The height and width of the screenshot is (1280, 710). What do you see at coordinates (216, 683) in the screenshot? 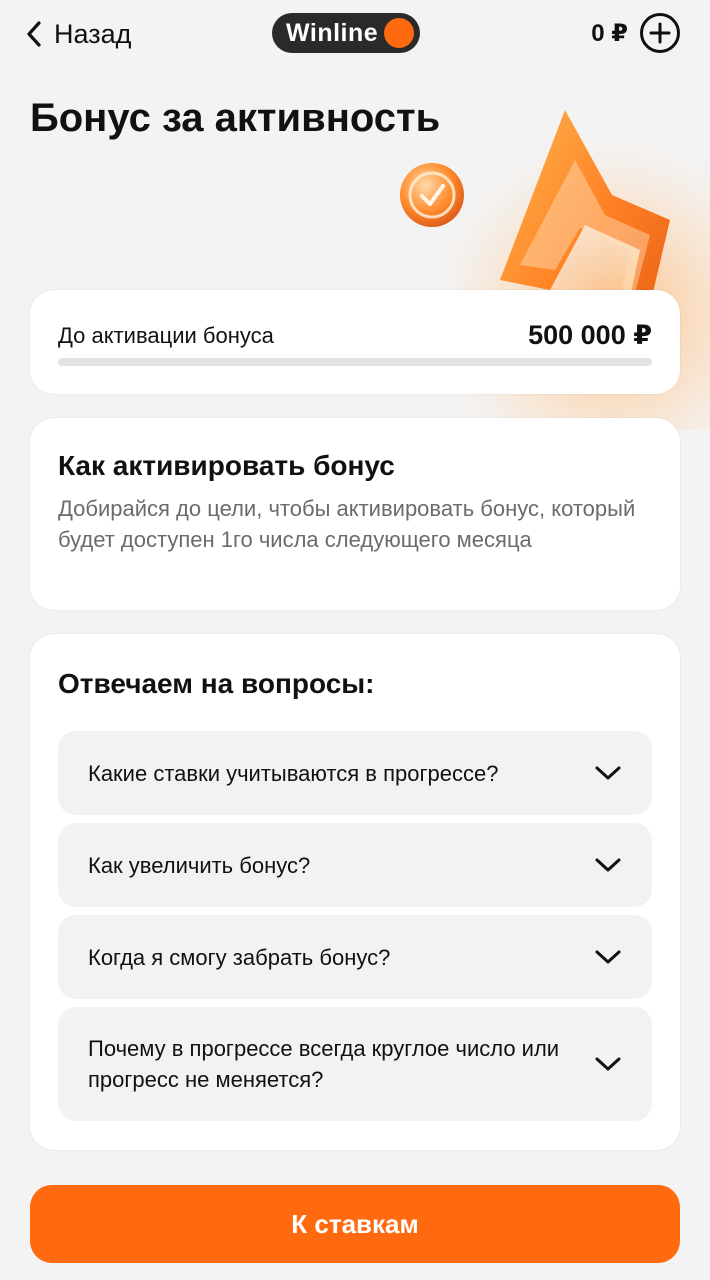
I see `faq-title: Отвечаем на вопросы:` at bounding box center [216, 683].